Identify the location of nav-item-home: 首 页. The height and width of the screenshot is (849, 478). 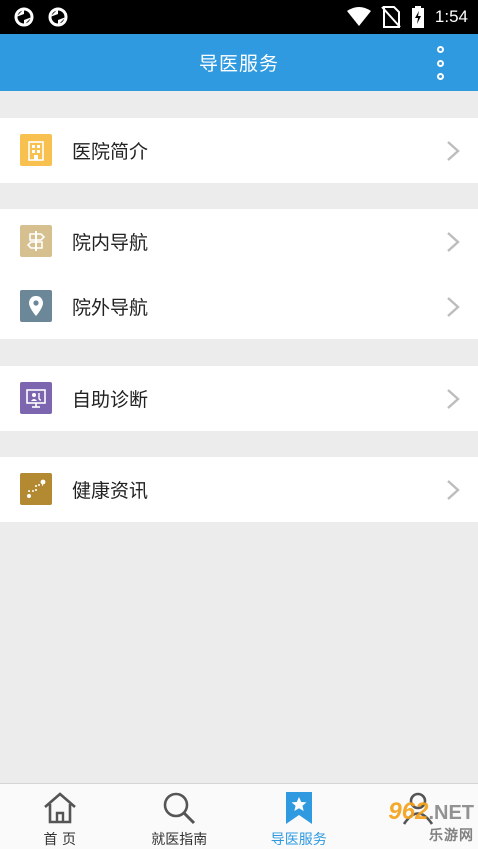
(60, 816).